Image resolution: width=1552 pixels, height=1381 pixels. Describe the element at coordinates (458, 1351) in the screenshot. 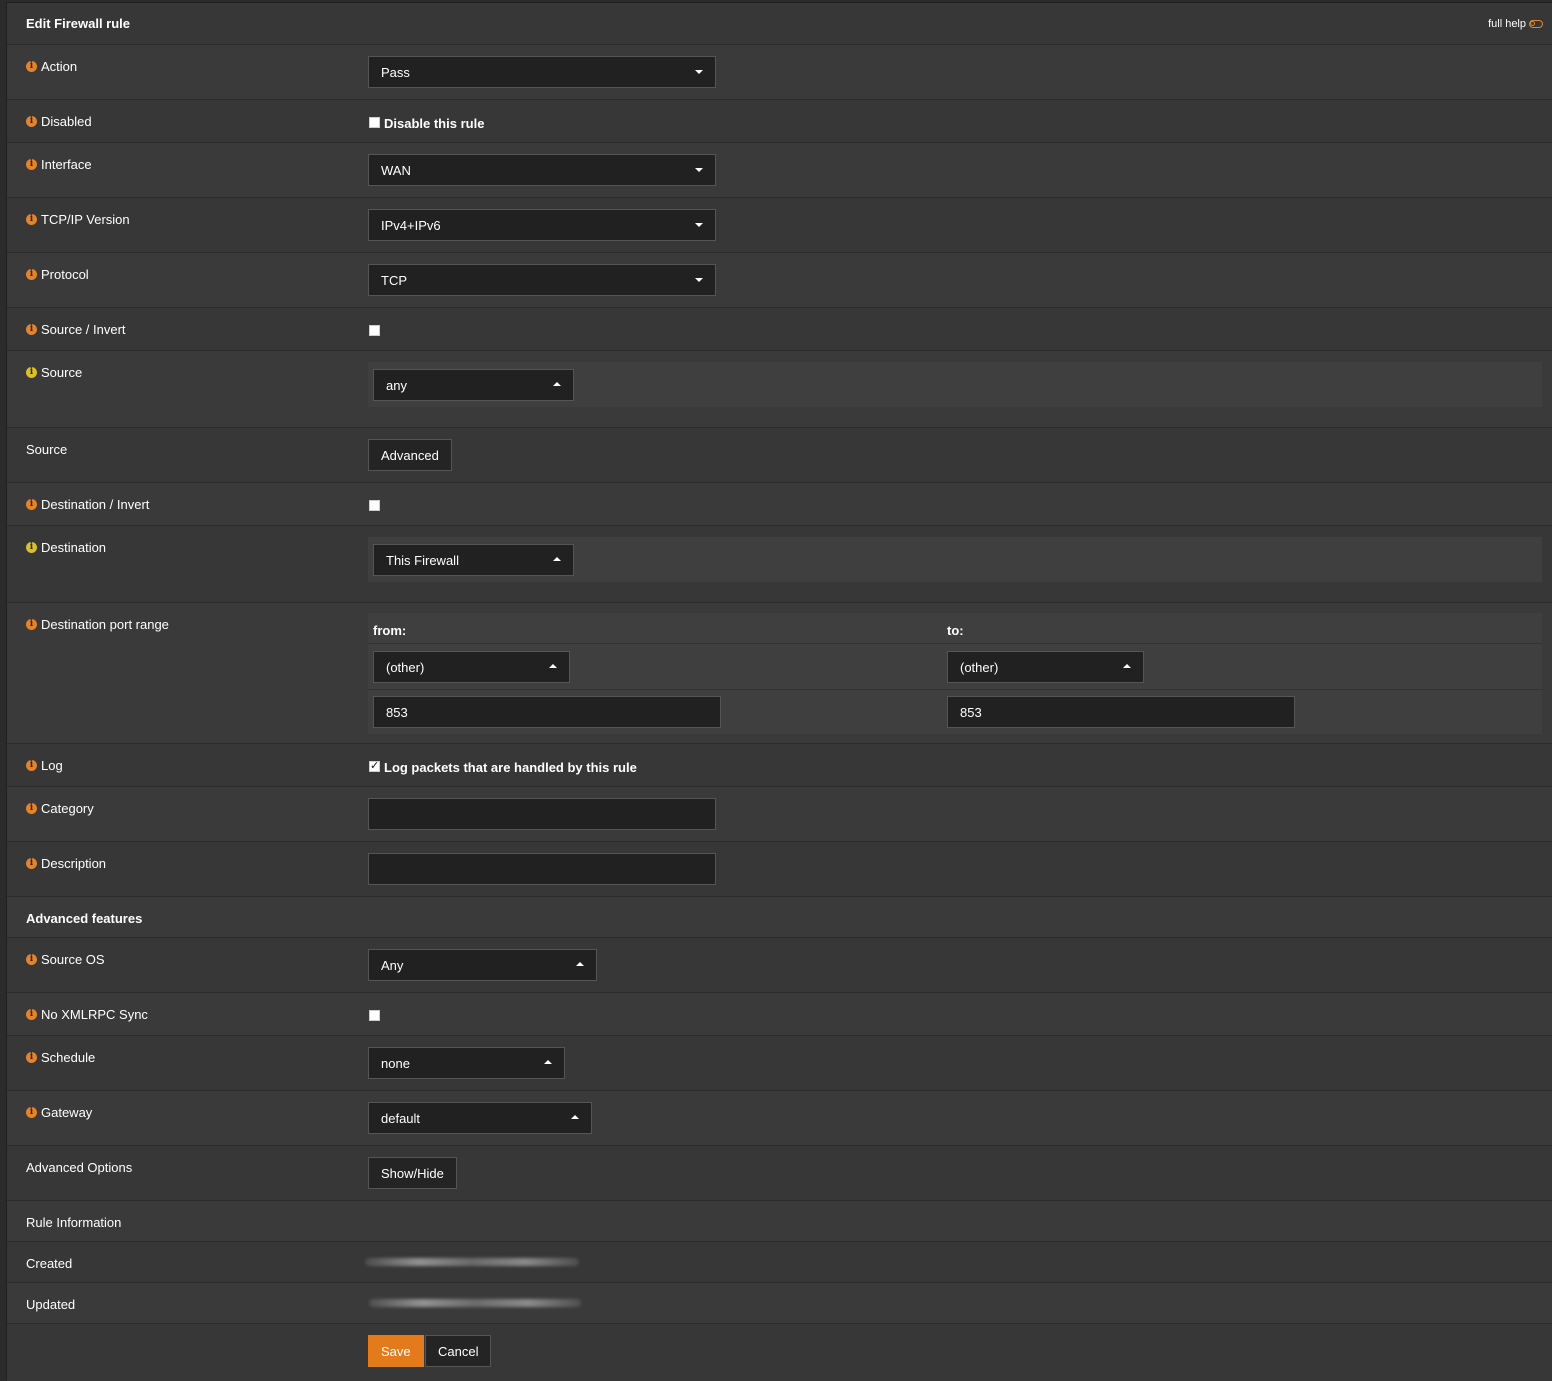

I see `cancel-button: Cancel` at that location.